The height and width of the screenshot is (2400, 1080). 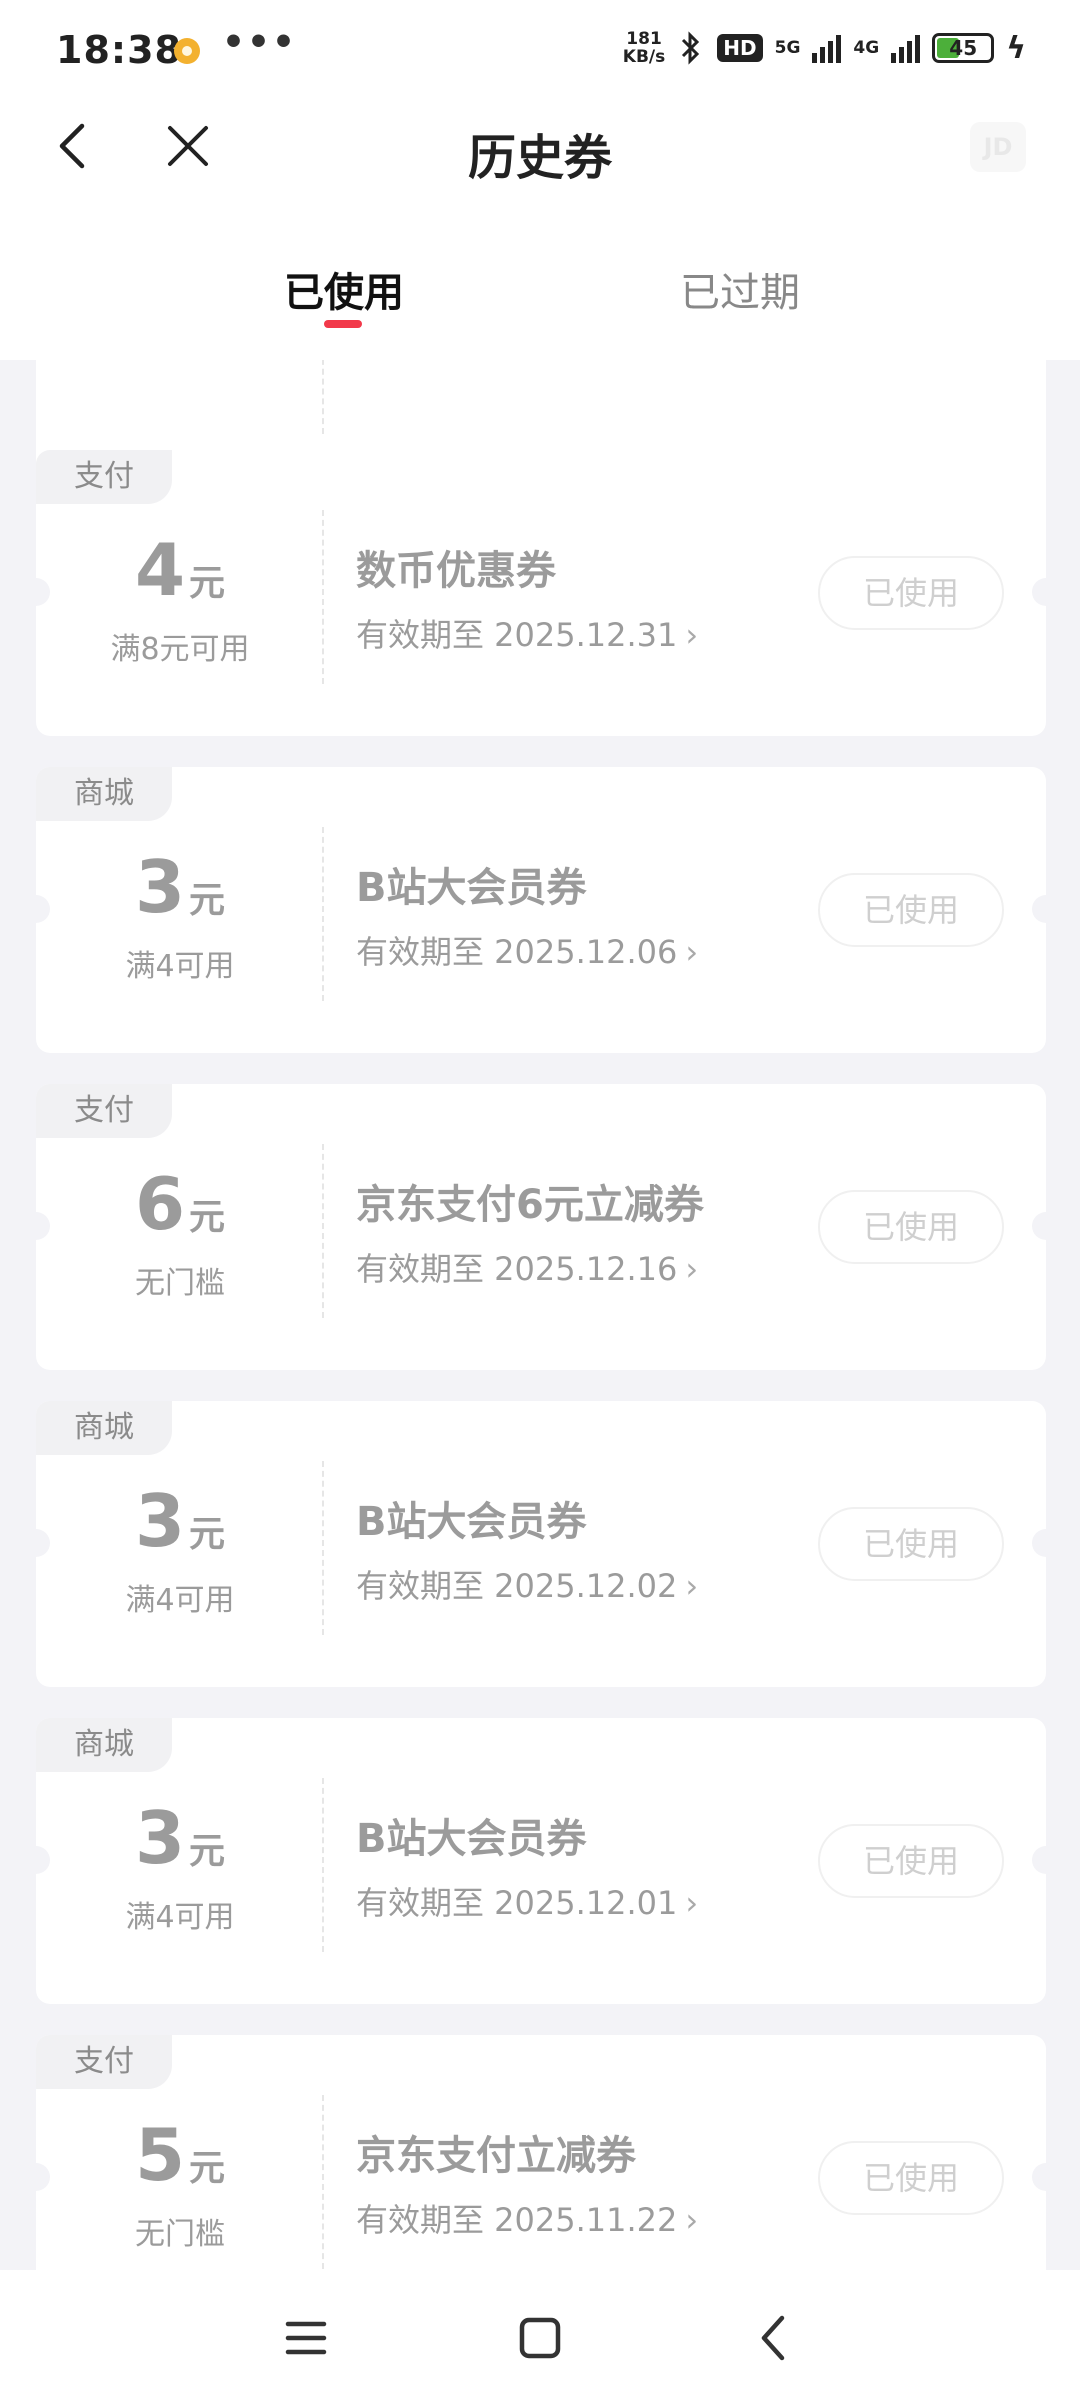 What do you see at coordinates (180, 1204) in the screenshot?
I see `coupon-amount: 6元` at bounding box center [180, 1204].